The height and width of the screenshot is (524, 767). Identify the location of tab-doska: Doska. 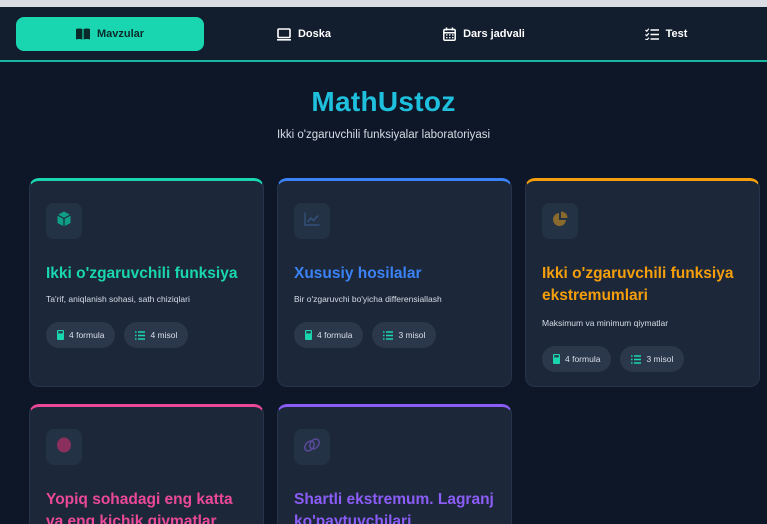
(304, 34).